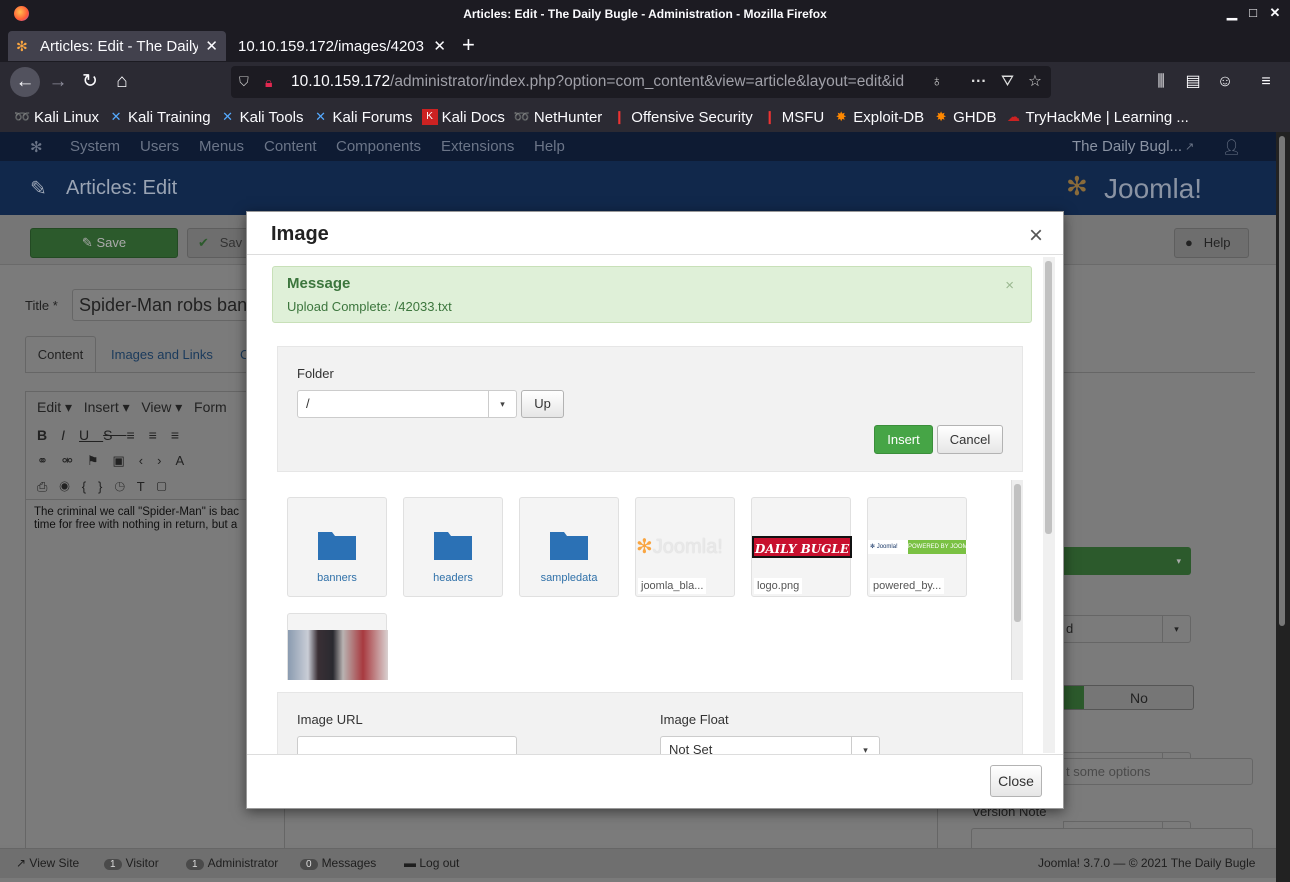 This screenshot has height=882, width=1290. What do you see at coordinates (937, 82) in the screenshot?
I see `lightbulb-icon: ♁` at bounding box center [937, 82].